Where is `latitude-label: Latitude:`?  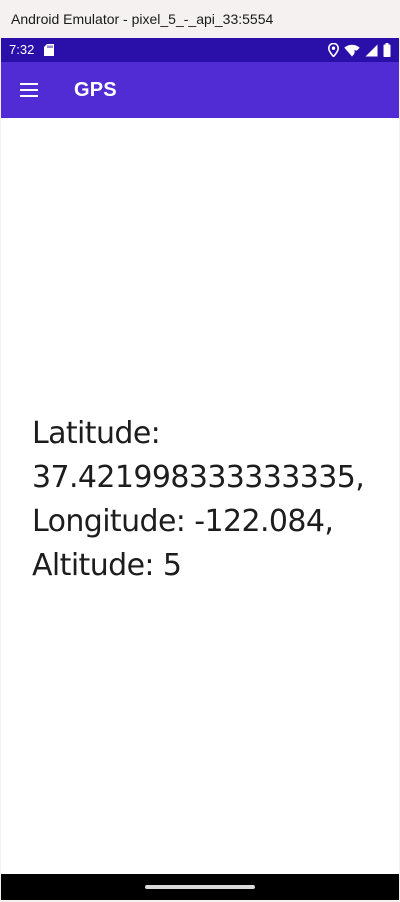 latitude-label: Latitude: is located at coordinates (96, 433).